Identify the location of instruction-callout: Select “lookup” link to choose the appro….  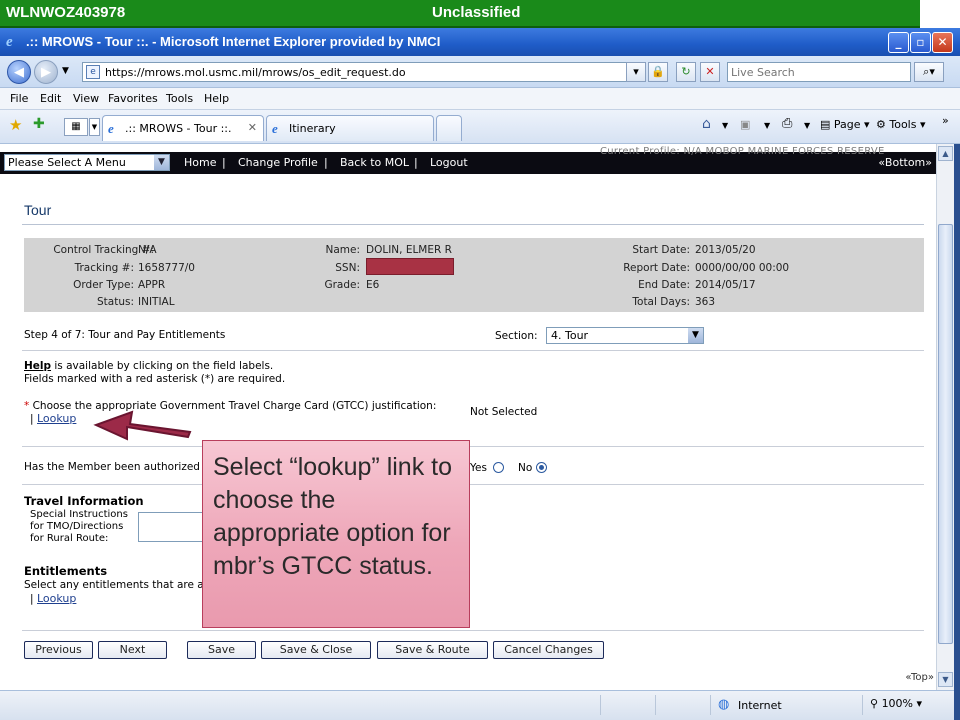
(336, 534).